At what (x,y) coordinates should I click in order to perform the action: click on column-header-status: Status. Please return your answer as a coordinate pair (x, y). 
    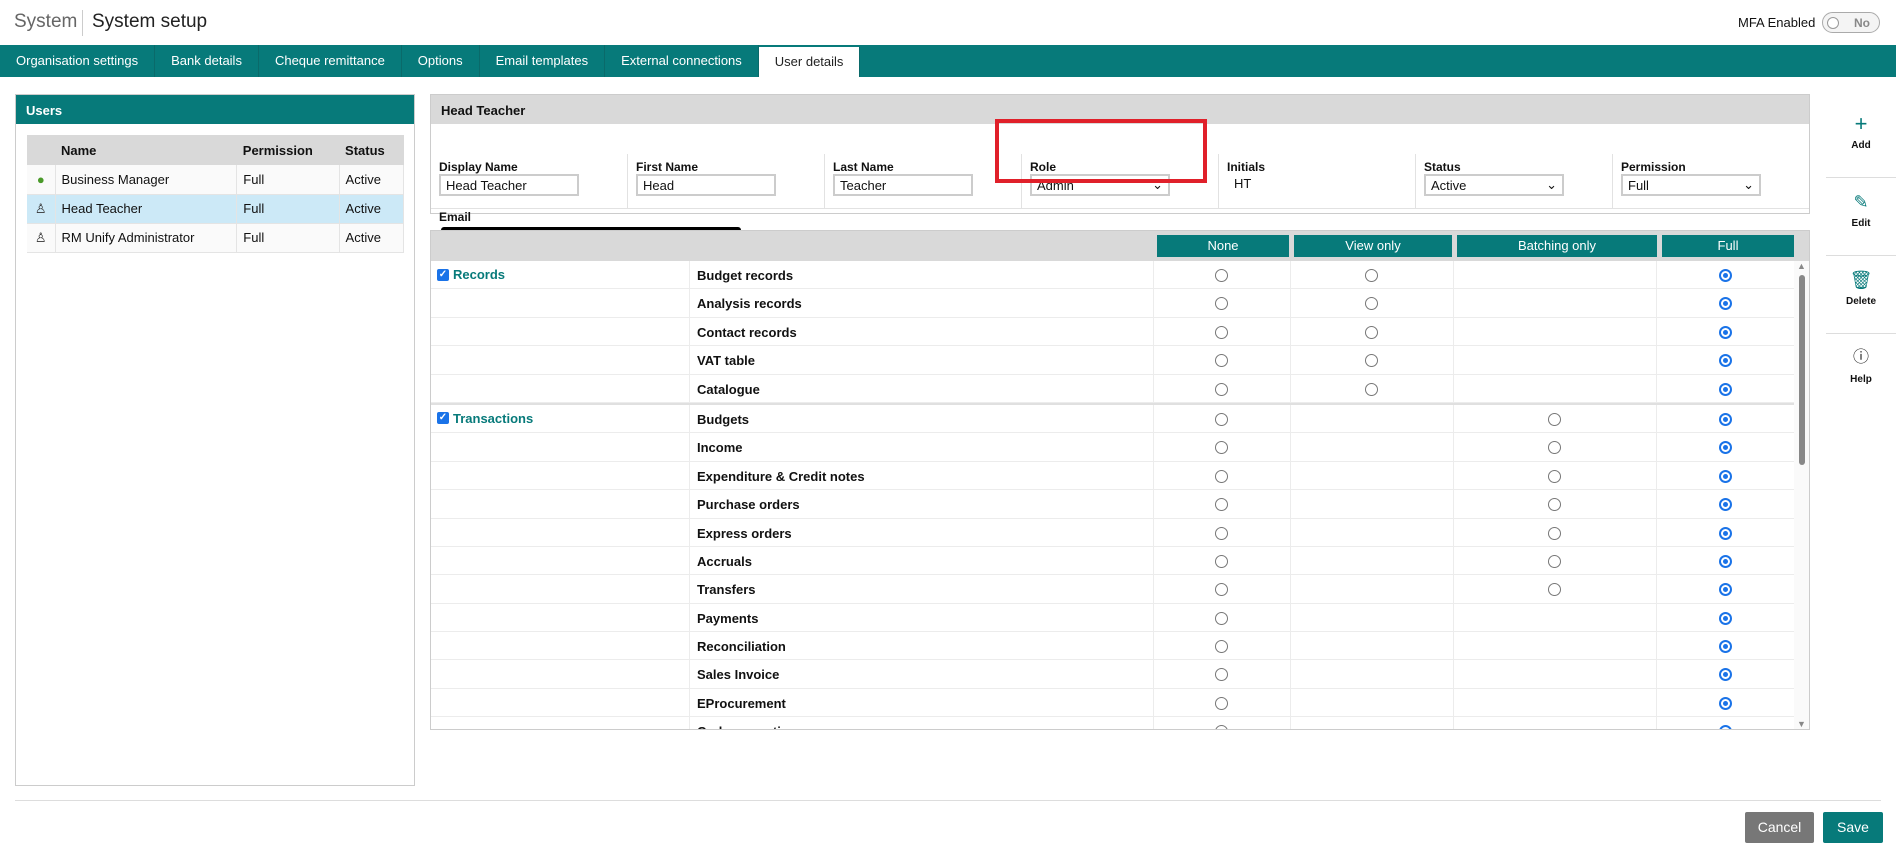
    Looking at the image, I should click on (371, 150).